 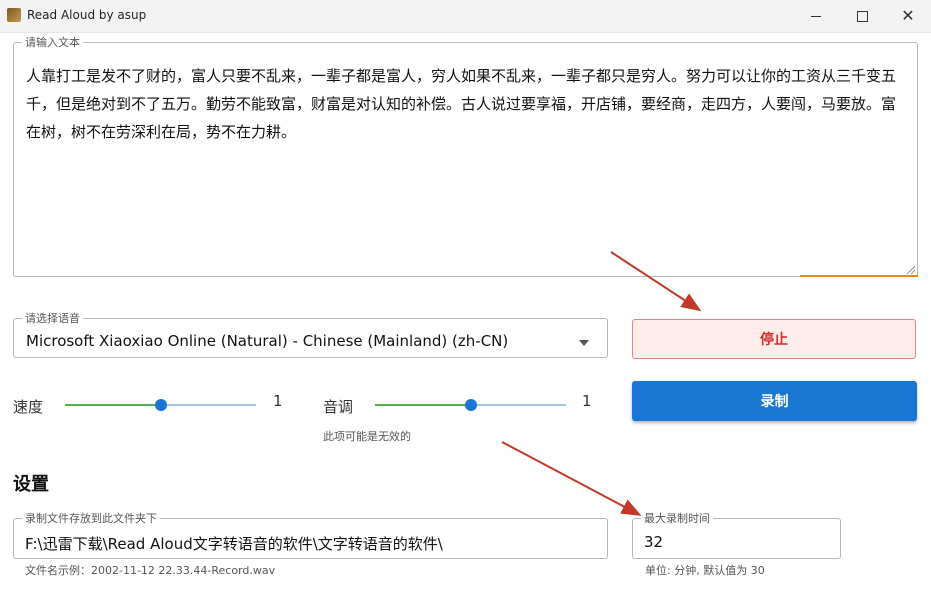 I want to click on close-icon: ✕, so click(x=908, y=15).